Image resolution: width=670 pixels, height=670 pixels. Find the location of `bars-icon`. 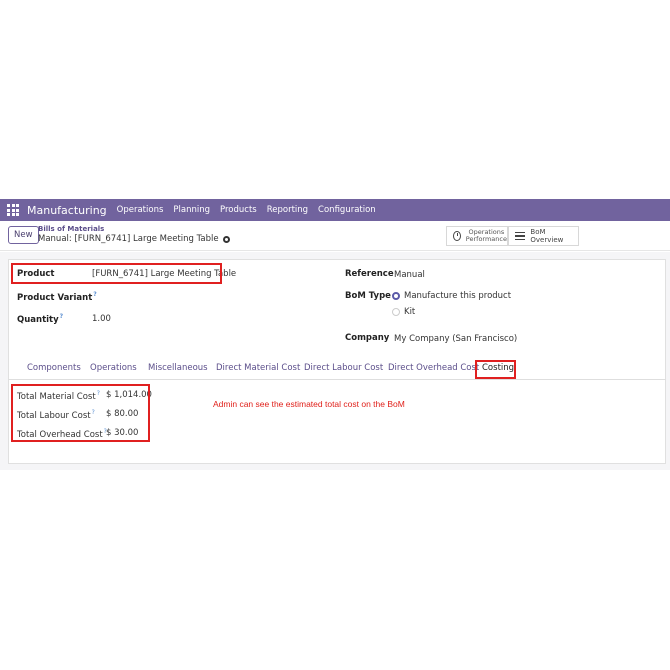

bars-icon is located at coordinates (520, 236).